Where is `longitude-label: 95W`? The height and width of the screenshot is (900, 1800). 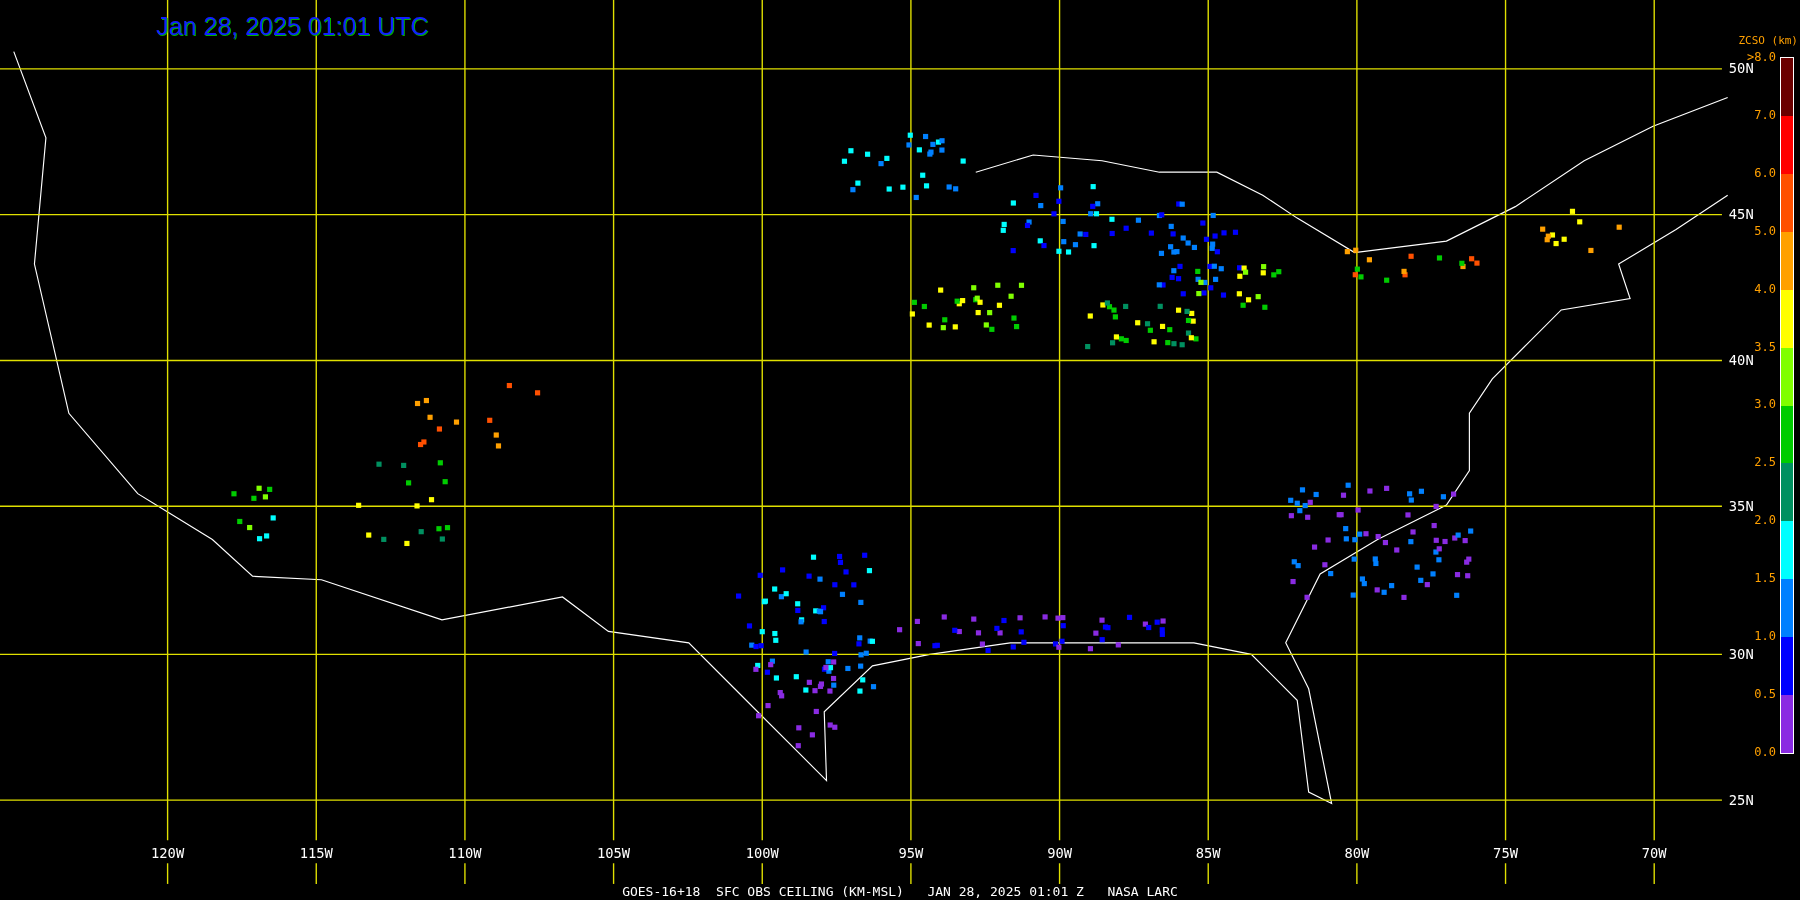 longitude-label: 95W is located at coordinates (911, 852).